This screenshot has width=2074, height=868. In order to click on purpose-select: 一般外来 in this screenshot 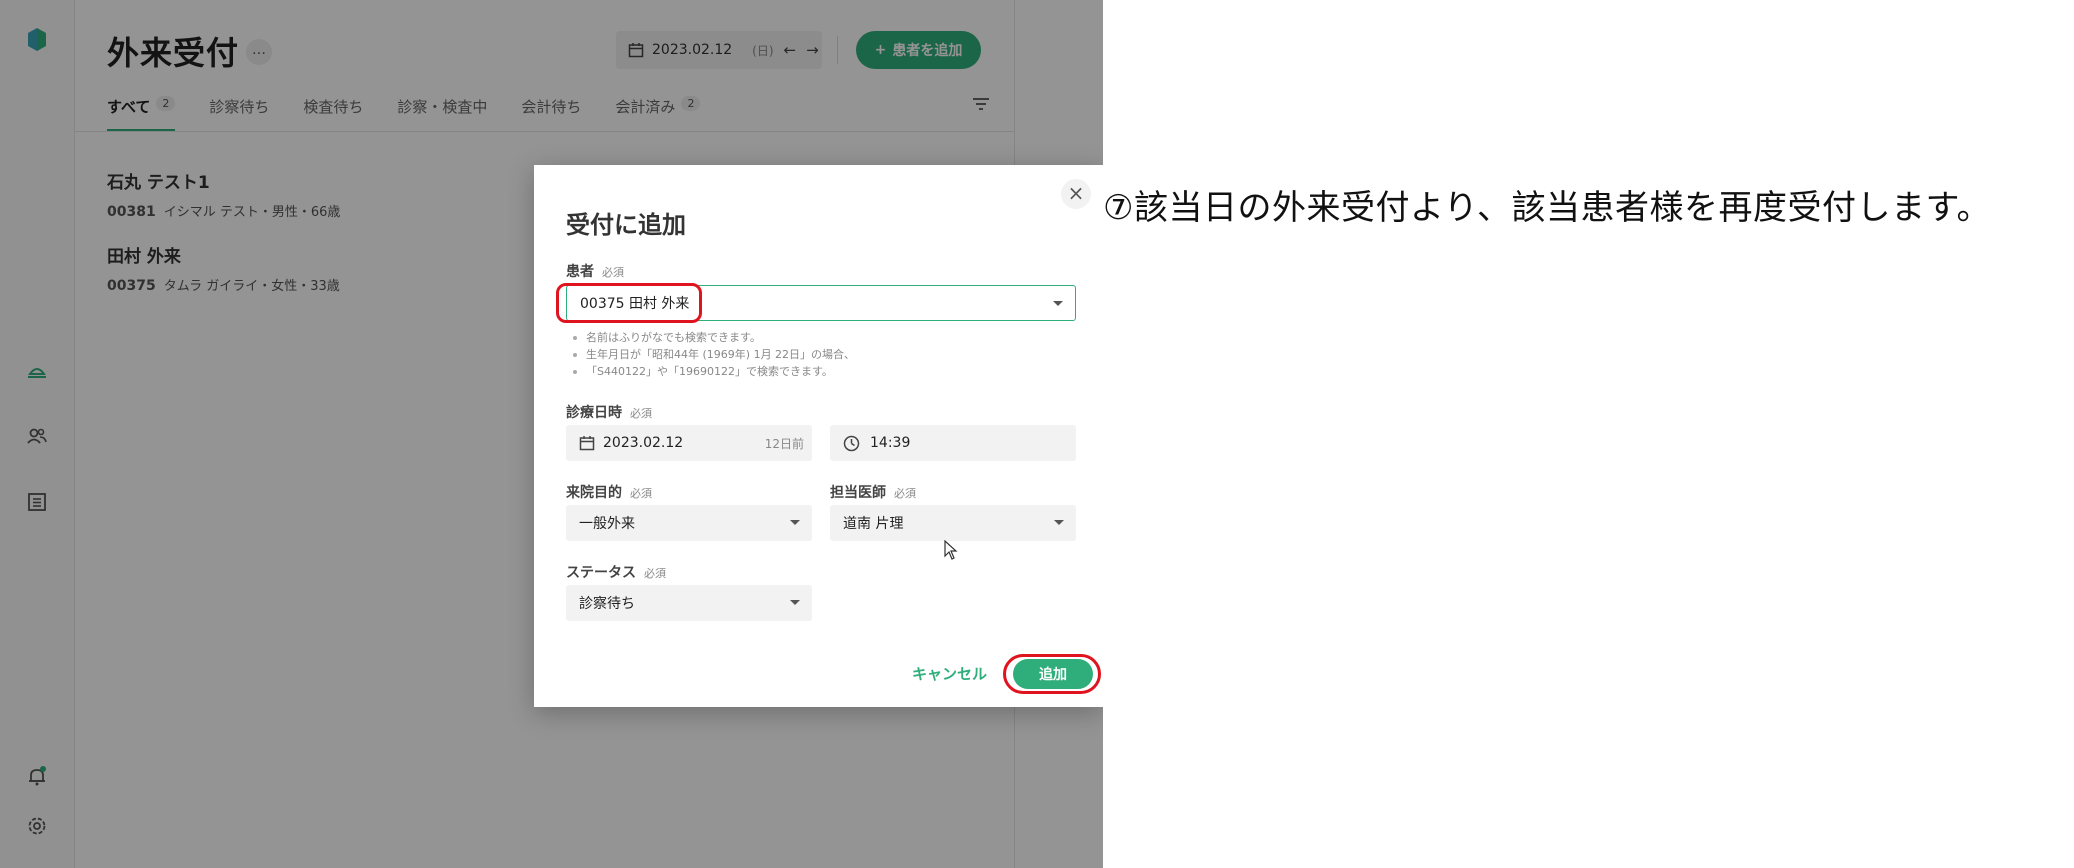, I will do `click(689, 523)`.